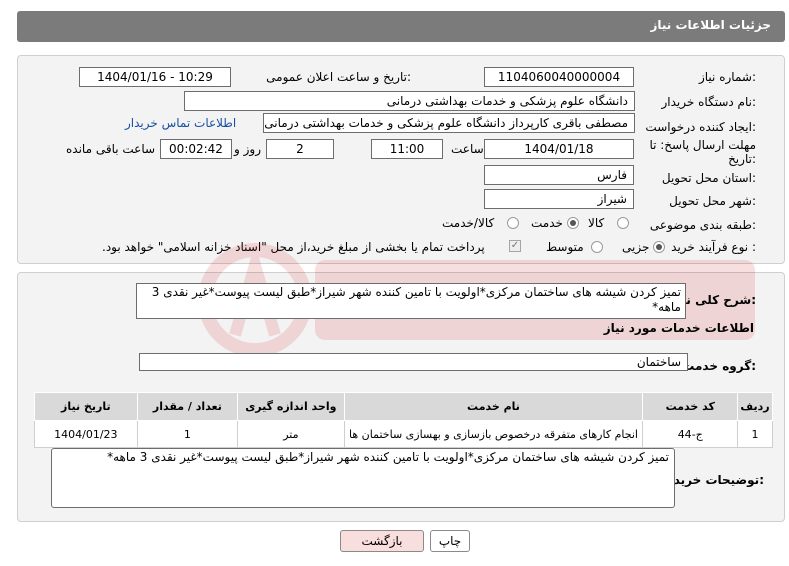 The image size is (789, 566). What do you see at coordinates (636, 247) in the screenshot?
I see `process-option-minor: جزیی` at bounding box center [636, 247].